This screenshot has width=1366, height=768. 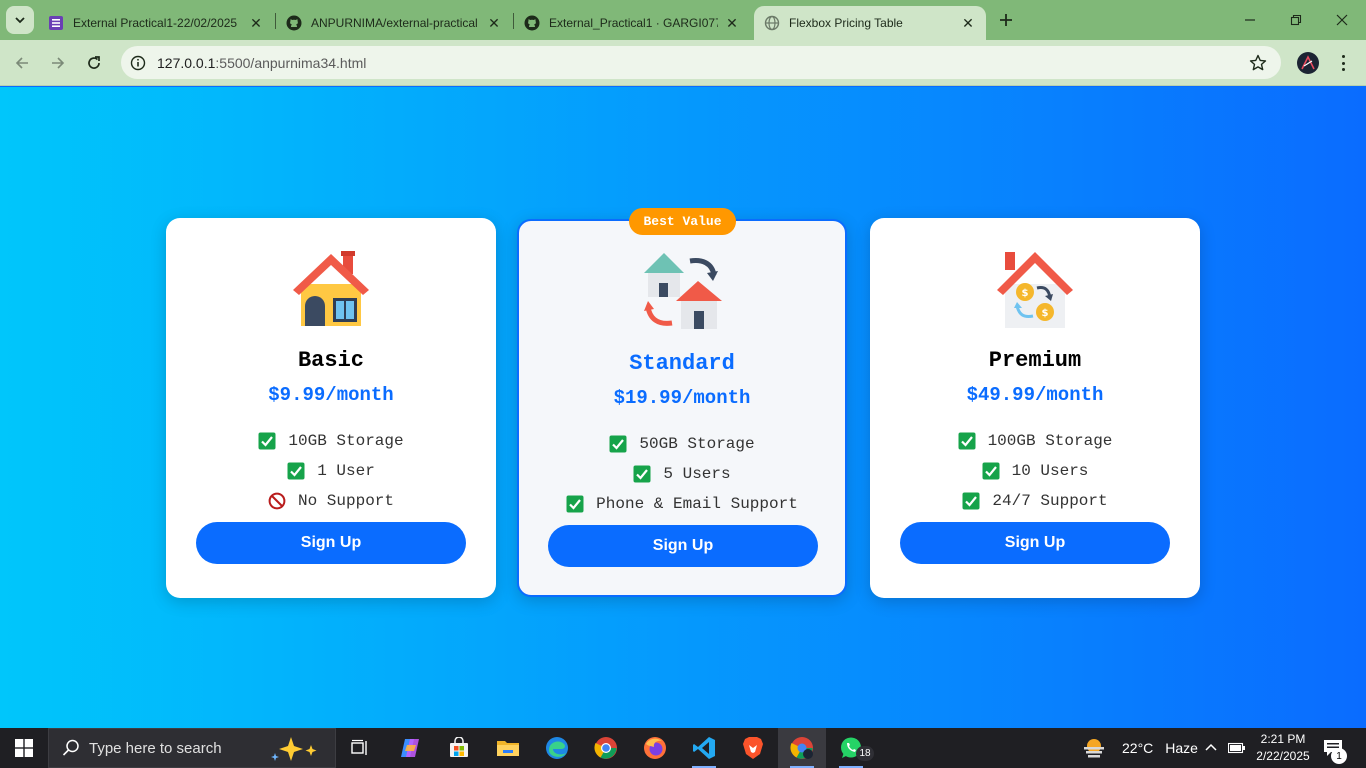 I want to click on plus-icon, so click(x=1006, y=20).